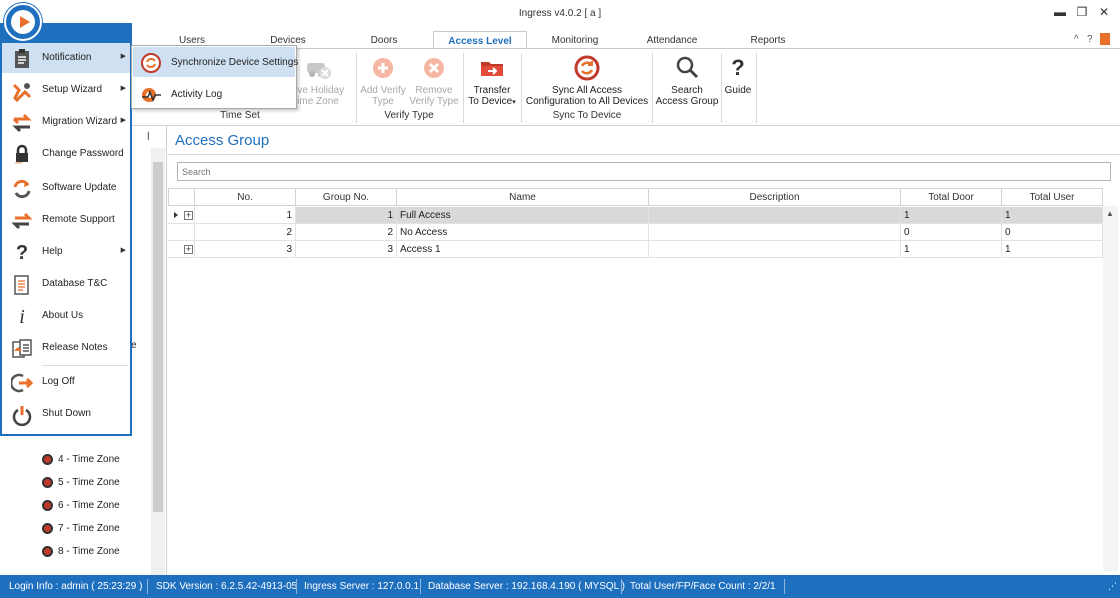  Describe the element at coordinates (672, 40) in the screenshot. I see `tab-attendance: Attendance` at that location.